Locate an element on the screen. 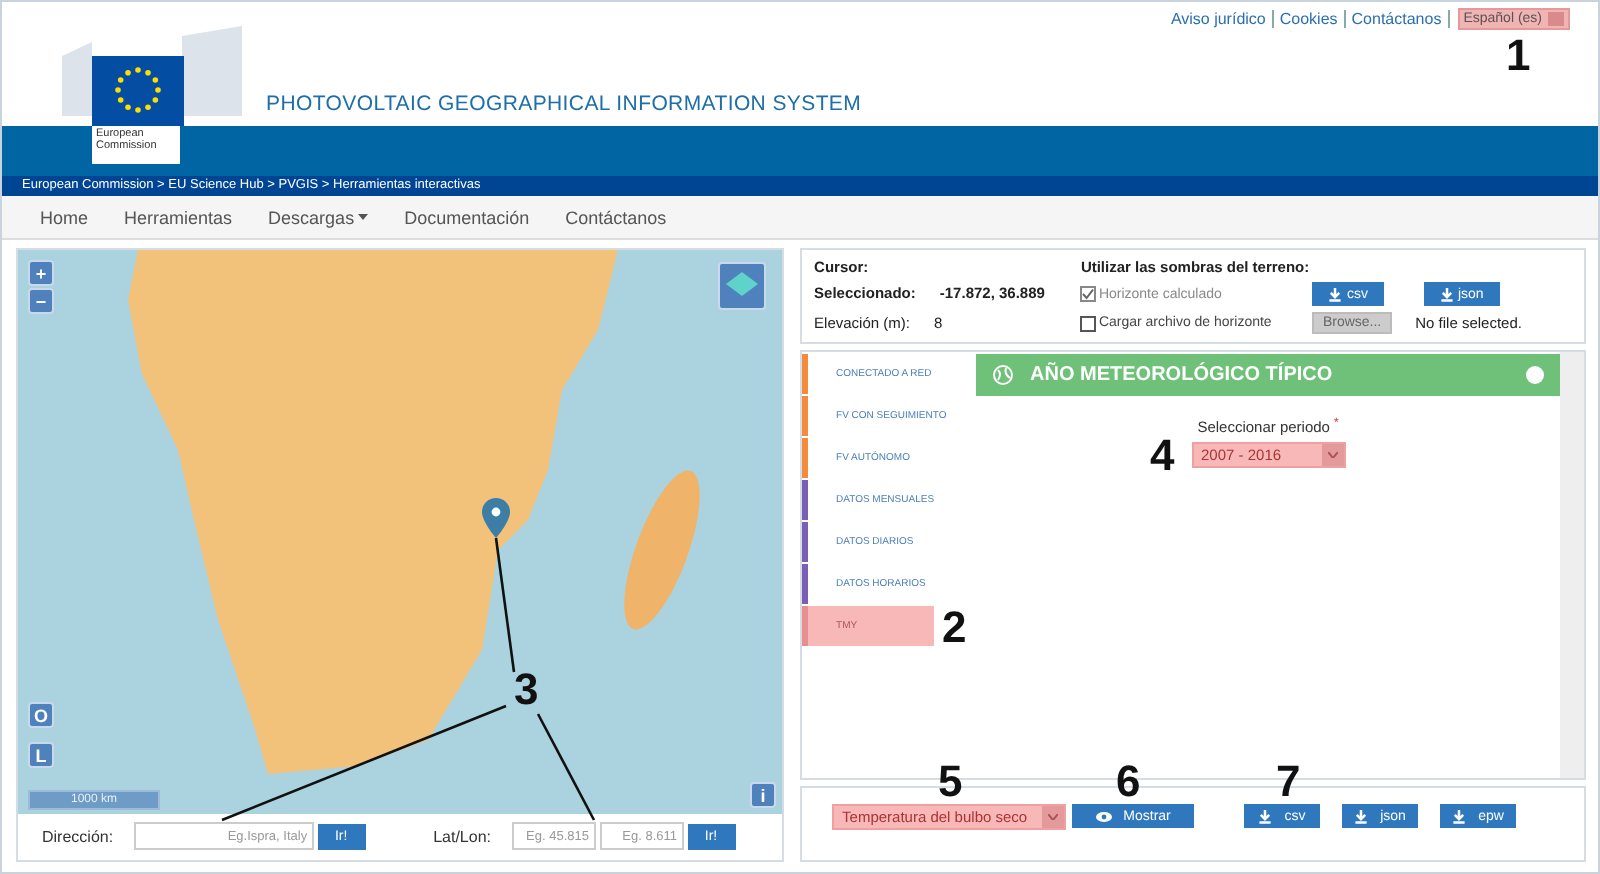 The height and width of the screenshot is (874, 1600). callout-number: 1 is located at coordinates (1518, 56).